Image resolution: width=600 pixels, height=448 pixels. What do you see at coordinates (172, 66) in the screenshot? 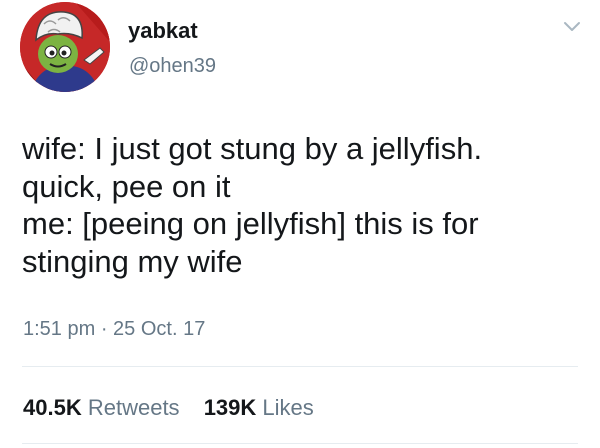
I see `user-handle: @ohen39` at bounding box center [172, 66].